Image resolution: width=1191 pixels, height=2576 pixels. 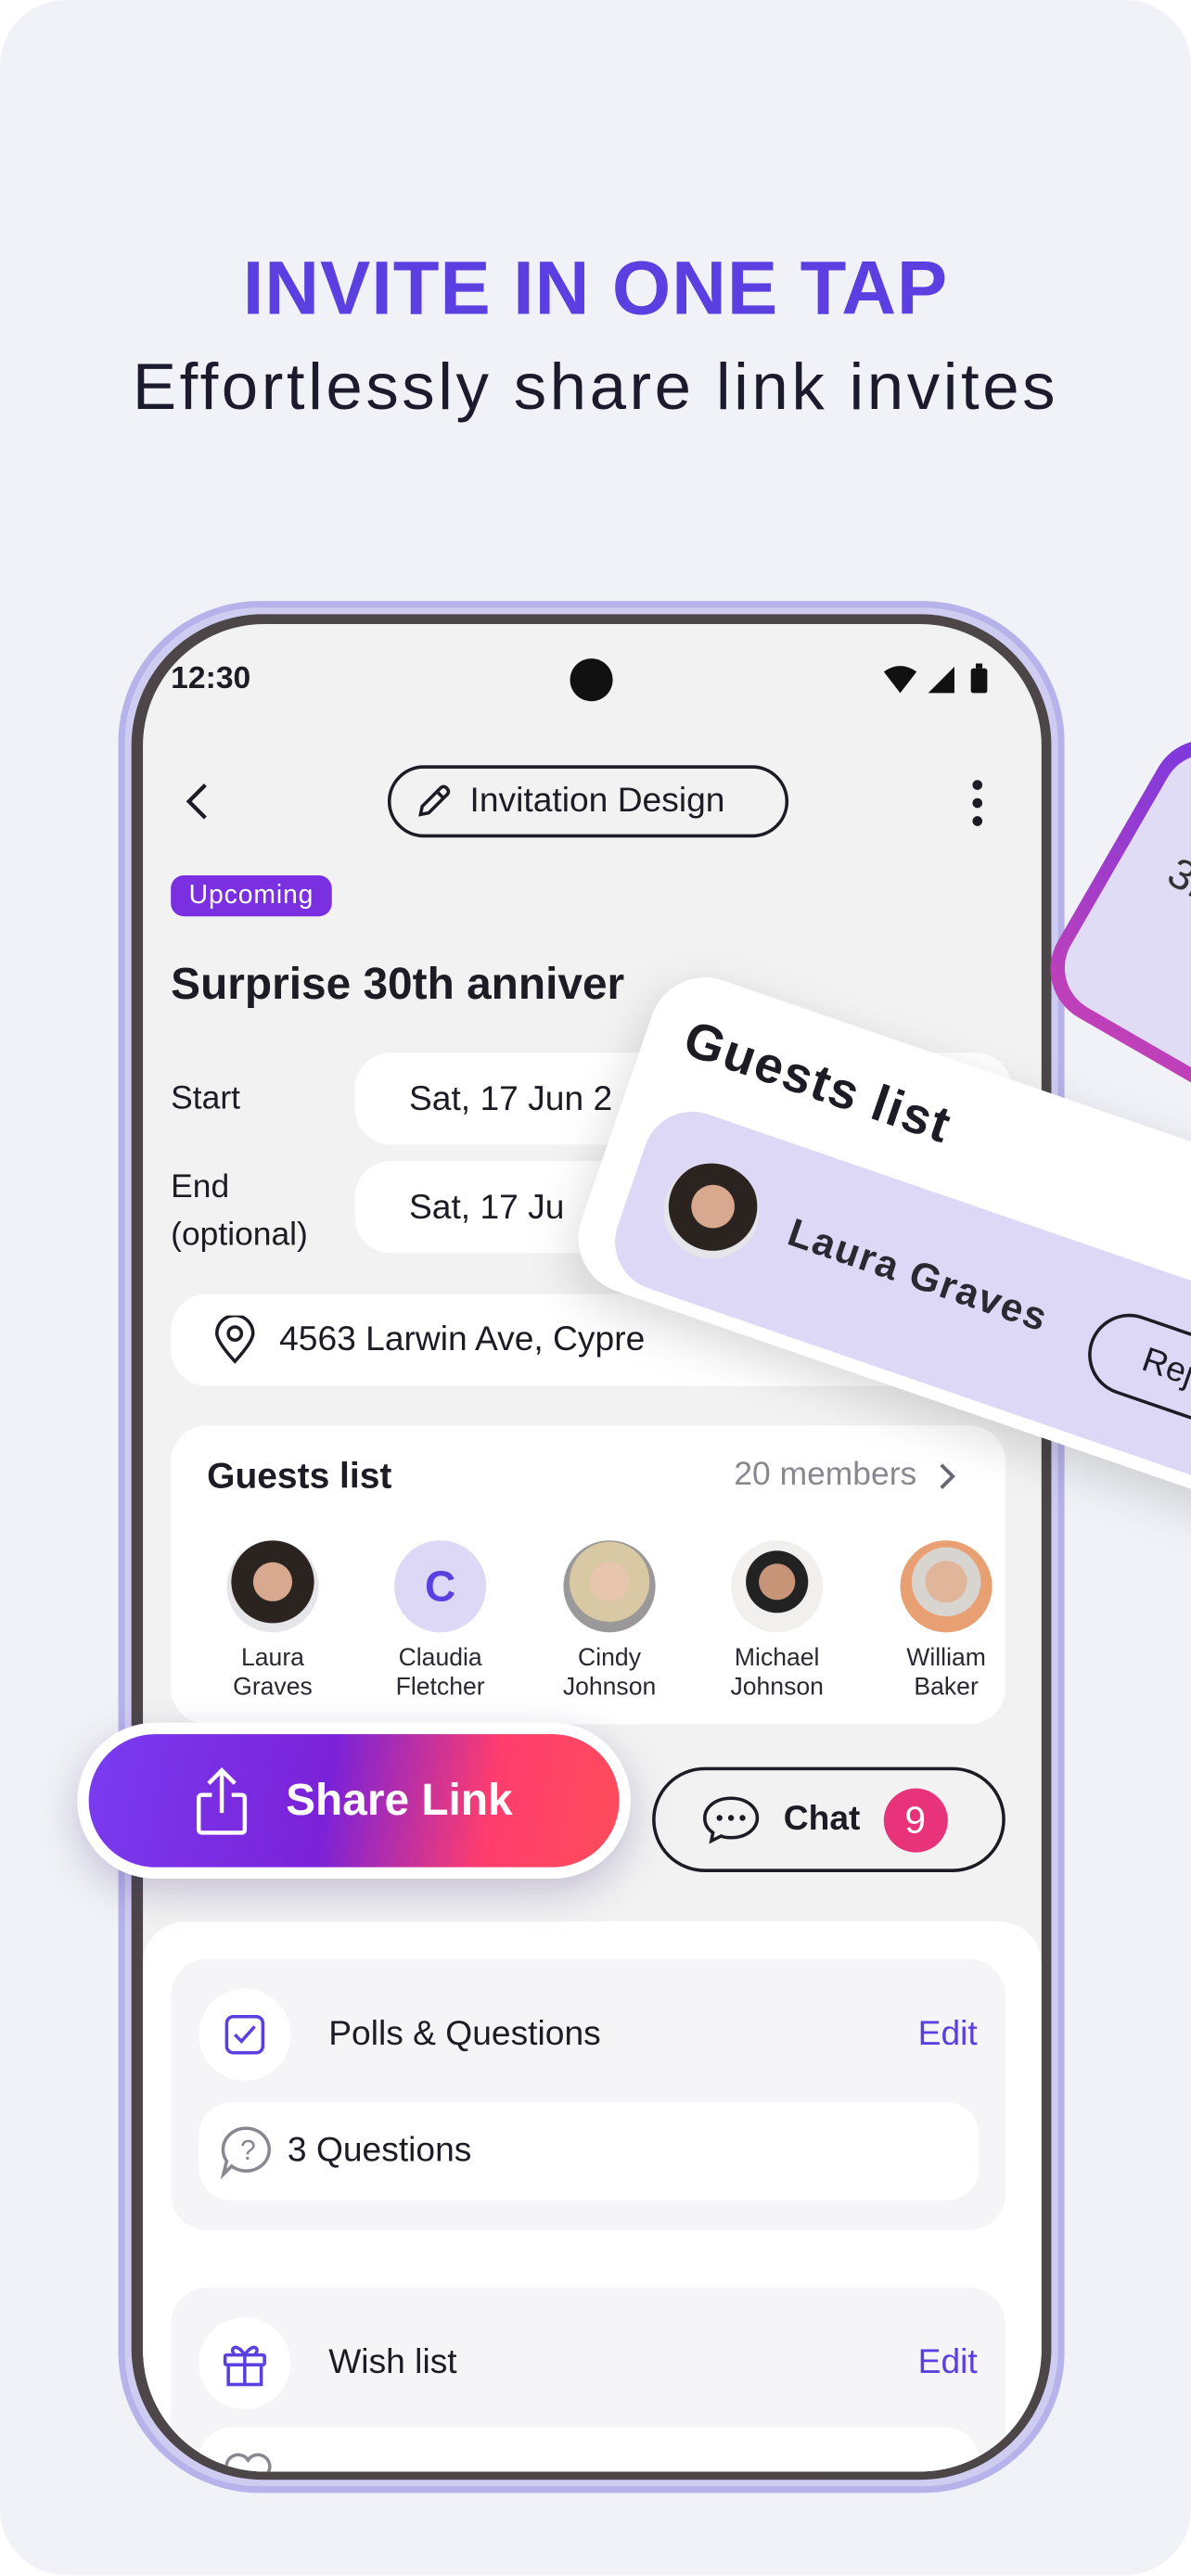 What do you see at coordinates (588, 2094) in the screenshot?
I see `polls-card: Polls & Questions Edit ? 3 Questions` at bounding box center [588, 2094].